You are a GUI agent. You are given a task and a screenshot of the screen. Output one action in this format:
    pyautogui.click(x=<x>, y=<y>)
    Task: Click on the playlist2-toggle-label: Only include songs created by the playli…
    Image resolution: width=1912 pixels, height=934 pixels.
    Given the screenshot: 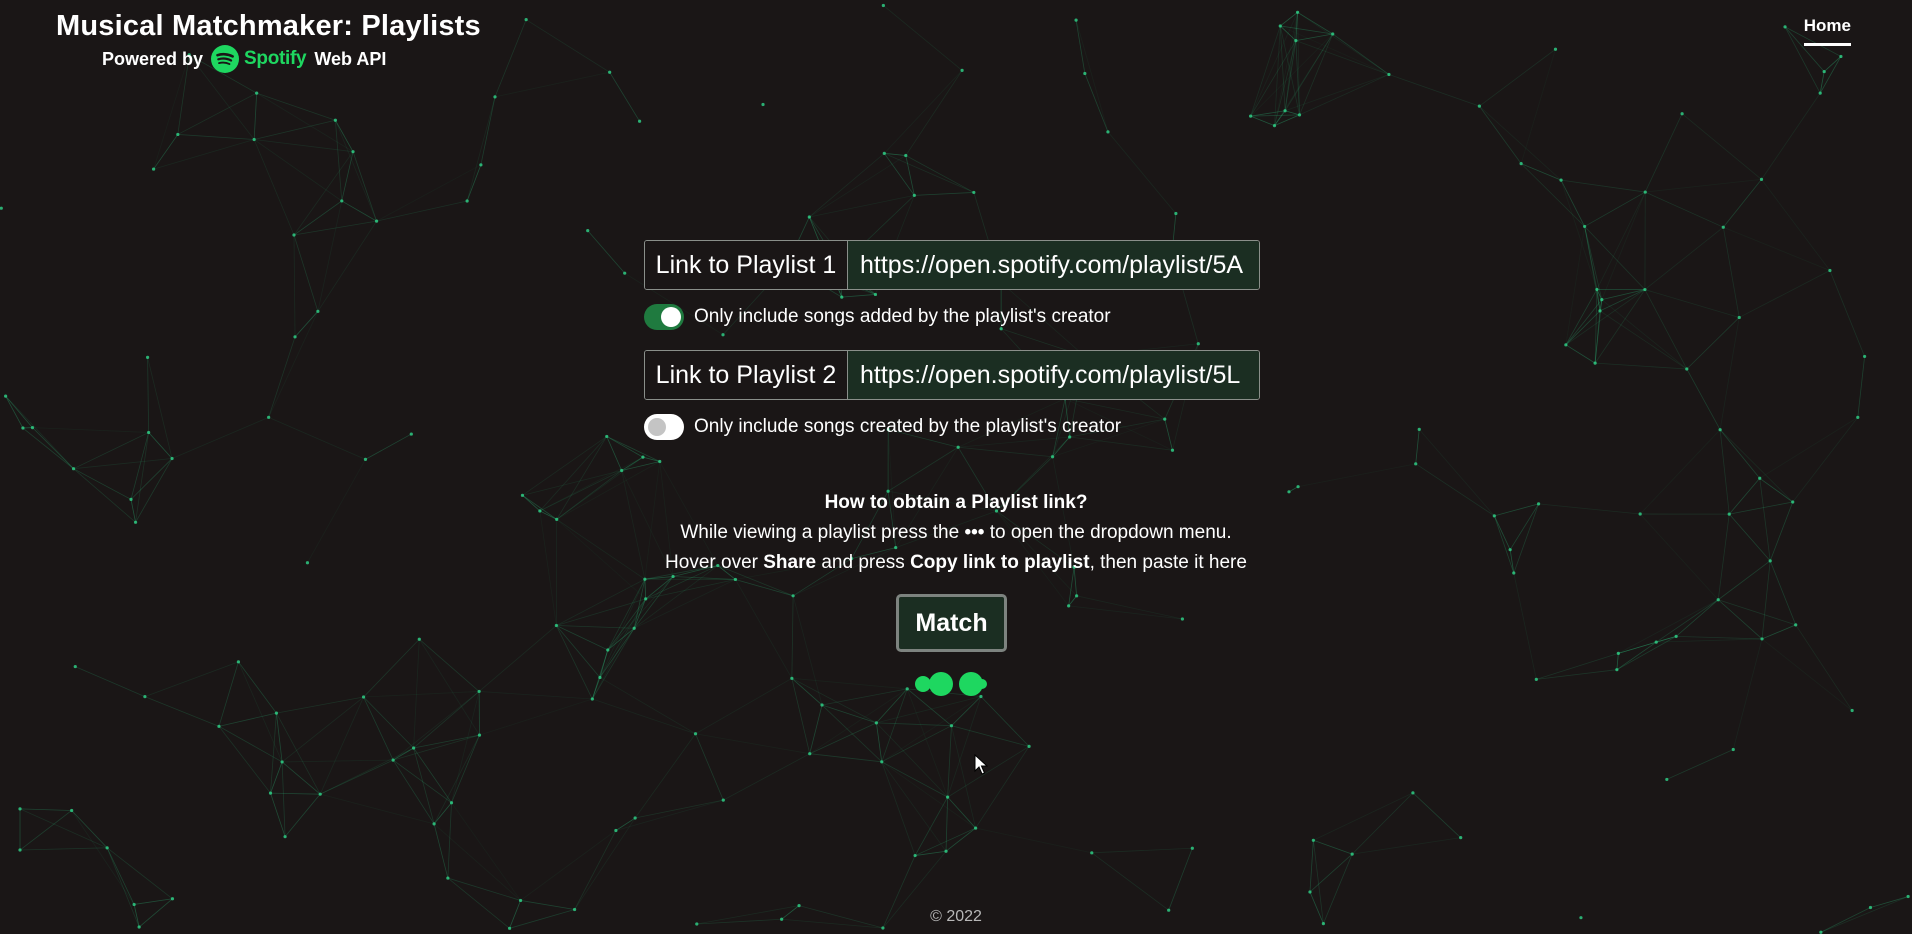 What is the action you would take?
    pyautogui.click(x=908, y=426)
    